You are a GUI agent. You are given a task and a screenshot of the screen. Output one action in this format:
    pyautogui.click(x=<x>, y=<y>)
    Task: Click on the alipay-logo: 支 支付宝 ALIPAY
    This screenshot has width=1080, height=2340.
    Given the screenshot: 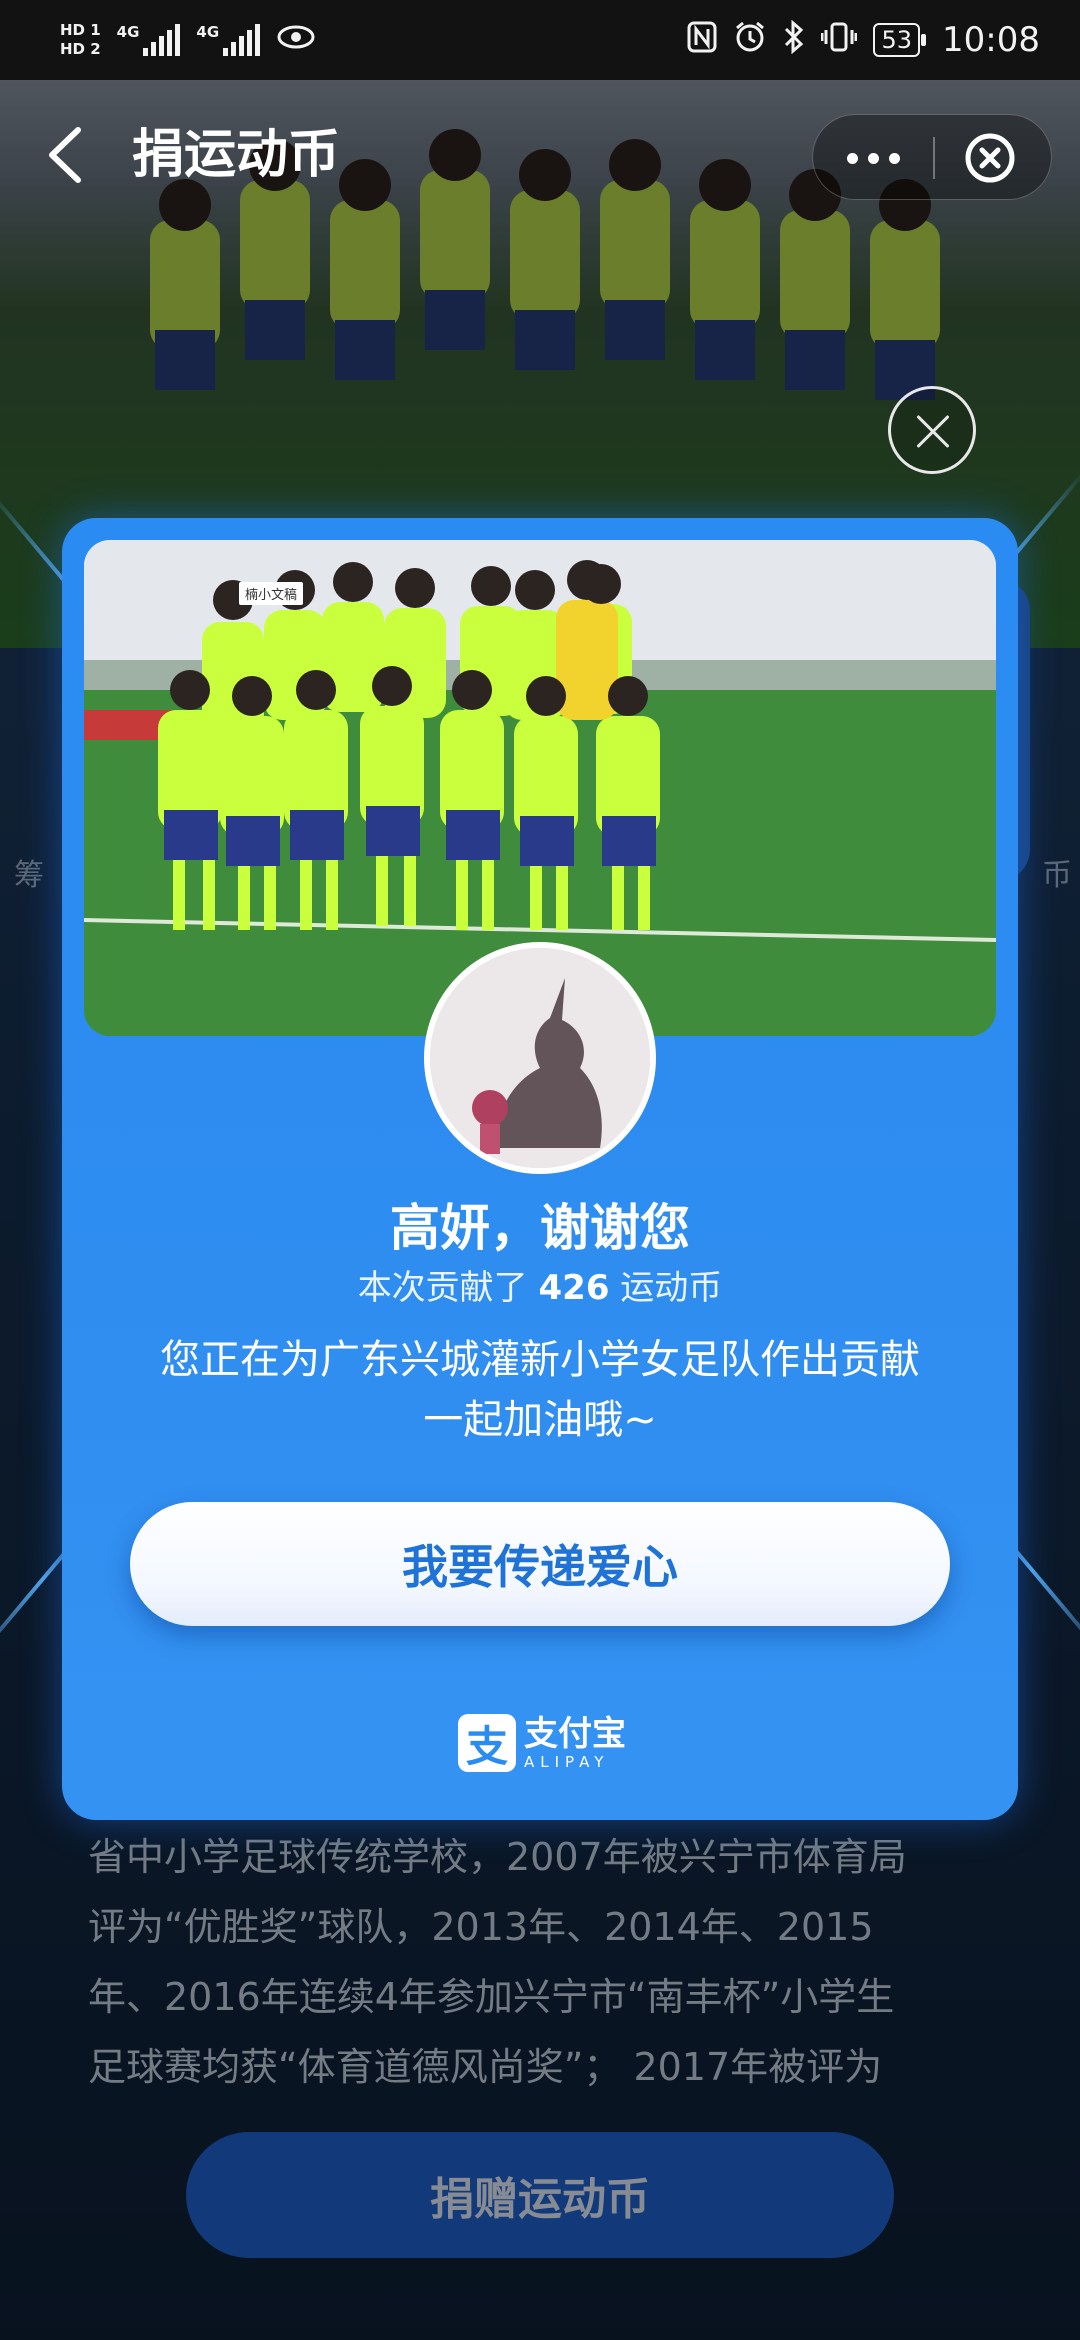 What is the action you would take?
    pyautogui.click(x=542, y=1743)
    